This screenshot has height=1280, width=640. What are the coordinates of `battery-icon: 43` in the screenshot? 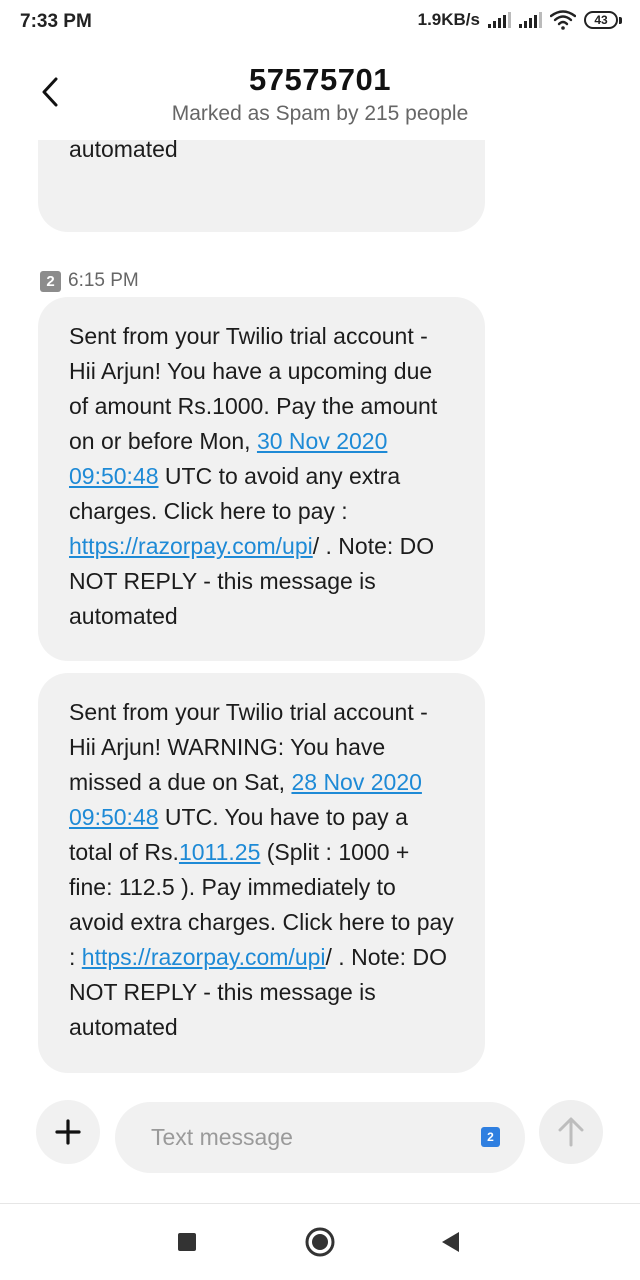 It's located at (603, 20).